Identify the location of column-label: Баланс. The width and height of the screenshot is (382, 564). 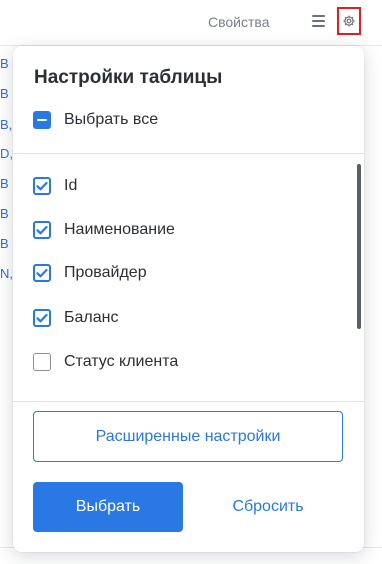
(91, 317).